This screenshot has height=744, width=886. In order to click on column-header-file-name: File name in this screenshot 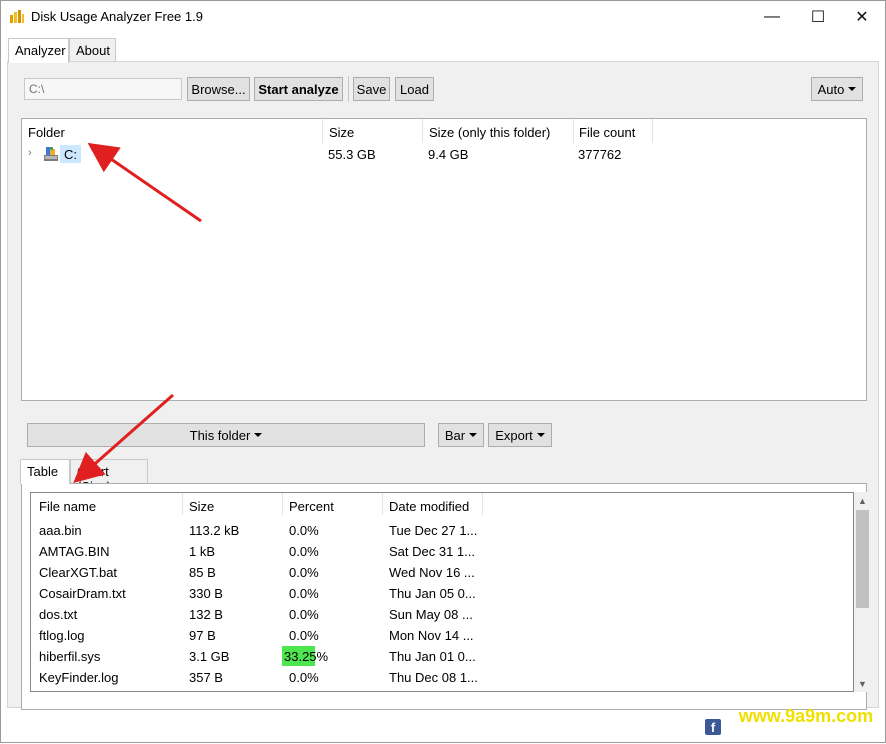, I will do `click(67, 506)`.